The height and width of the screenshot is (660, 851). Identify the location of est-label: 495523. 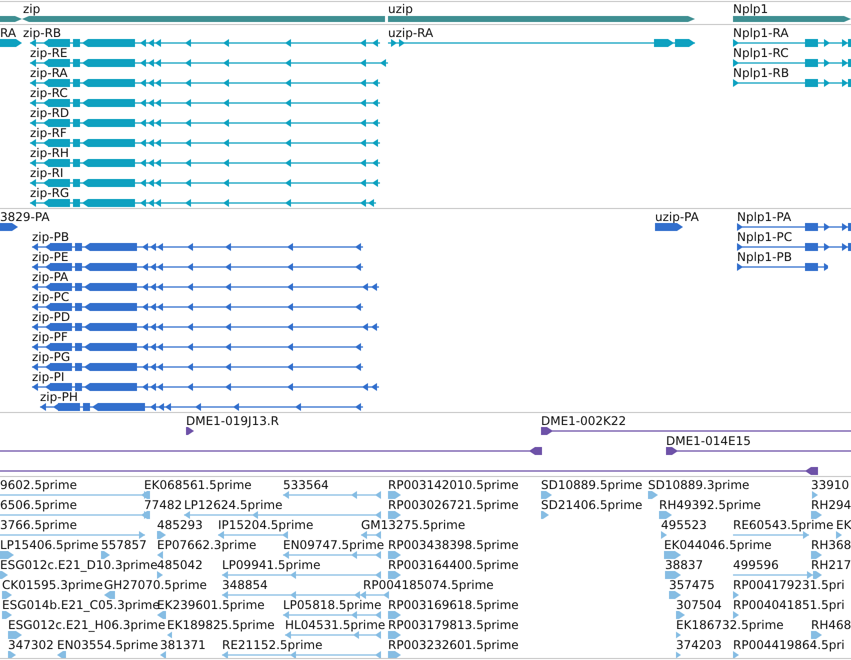
(684, 525).